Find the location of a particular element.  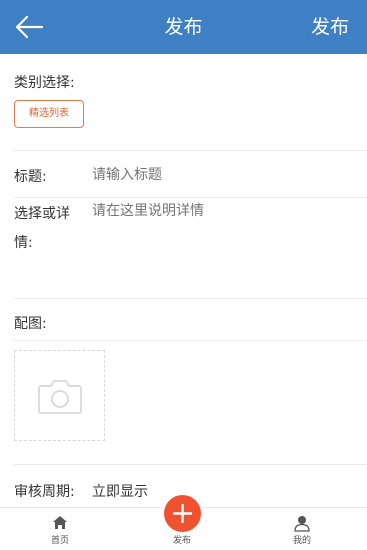

category-tag-button: 精选列表 is located at coordinates (49, 114).